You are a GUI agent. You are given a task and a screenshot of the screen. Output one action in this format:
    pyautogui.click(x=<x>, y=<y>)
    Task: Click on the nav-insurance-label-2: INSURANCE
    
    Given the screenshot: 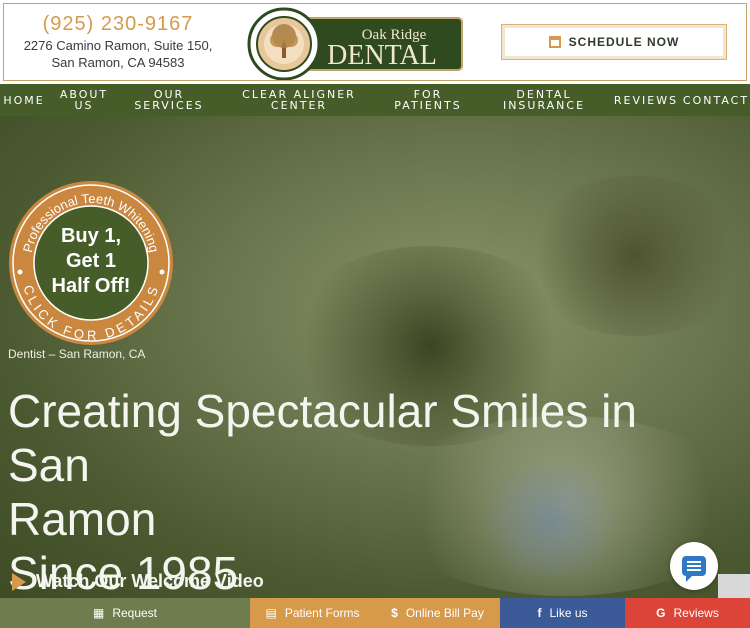 What is the action you would take?
    pyautogui.click(x=544, y=105)
    